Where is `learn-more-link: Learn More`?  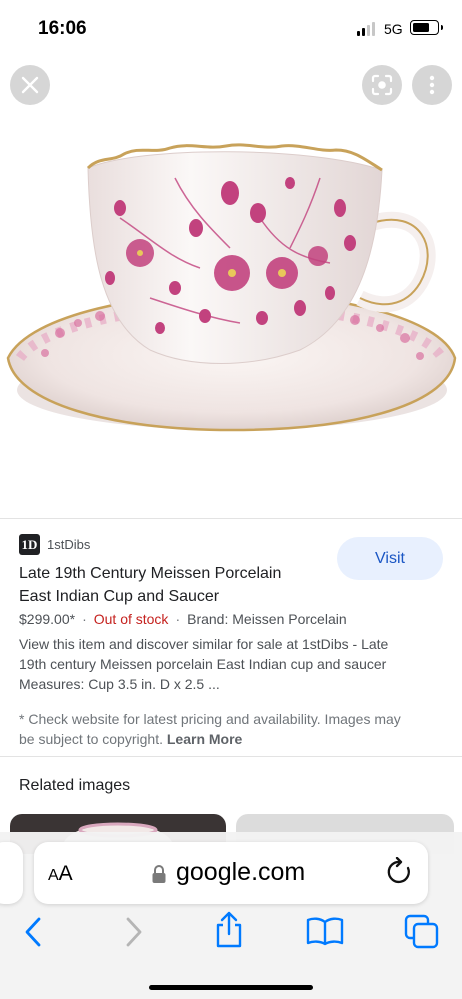 learn-more-link: Learn More is located at coordinates (204, 739).